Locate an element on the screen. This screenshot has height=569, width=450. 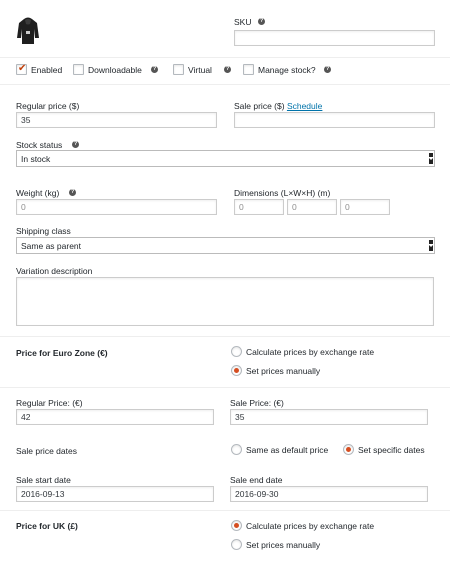
uk-exchange-rate-radio is located at coordinates (236, 525).